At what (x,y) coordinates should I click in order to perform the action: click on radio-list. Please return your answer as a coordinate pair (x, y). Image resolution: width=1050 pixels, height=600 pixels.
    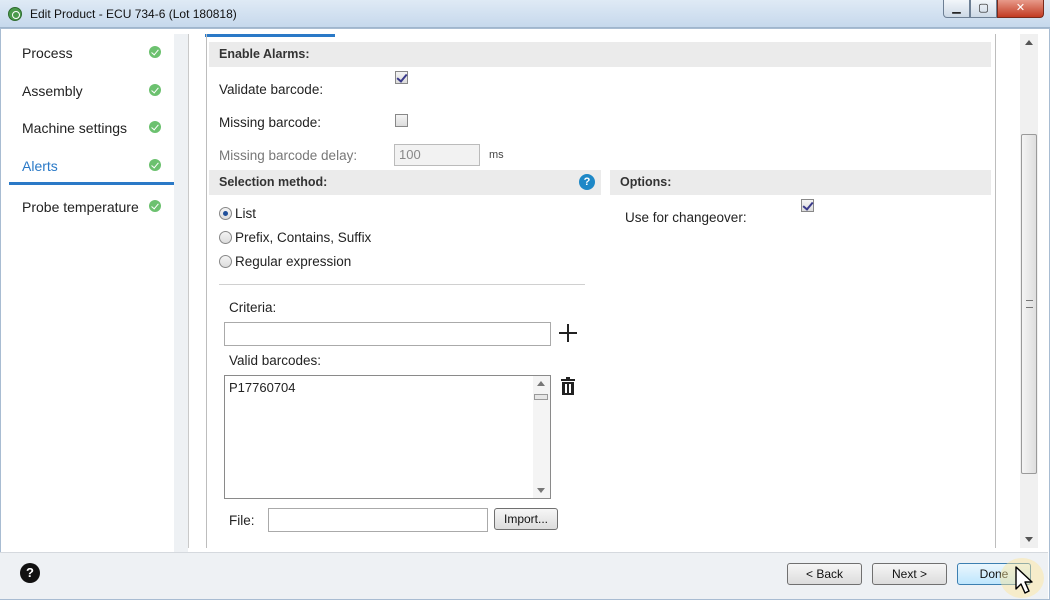
    Looking at the image, I should click on (225, 213).